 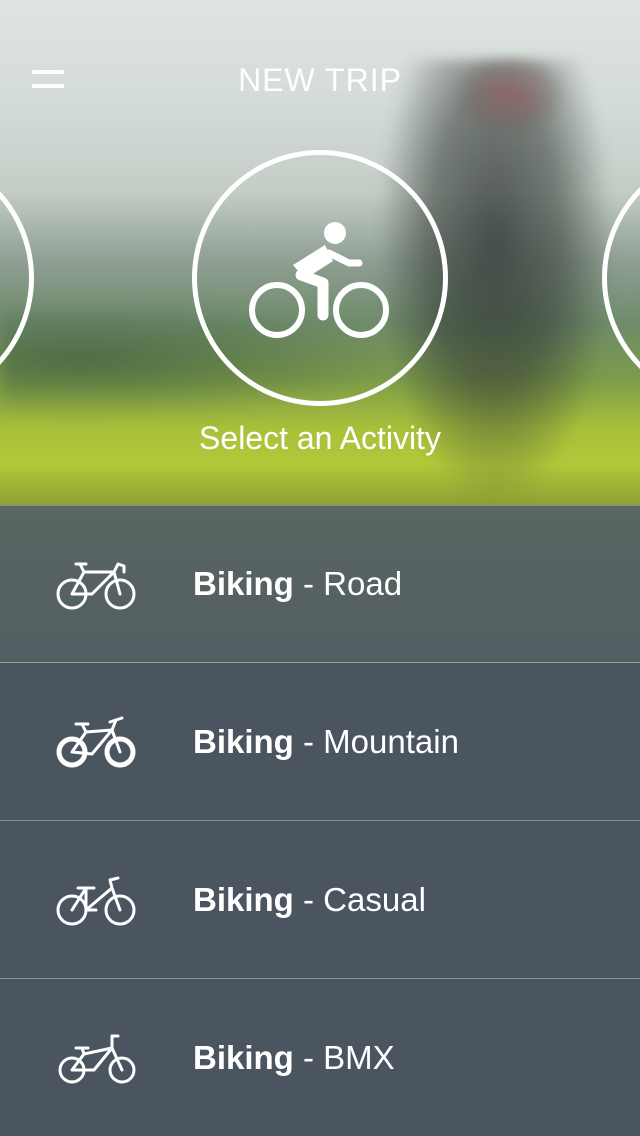 What do you see at coordinates (97, 1059) in the screenshot?
I see `bmx-bike-icon` at bounding box center [97, 1059].